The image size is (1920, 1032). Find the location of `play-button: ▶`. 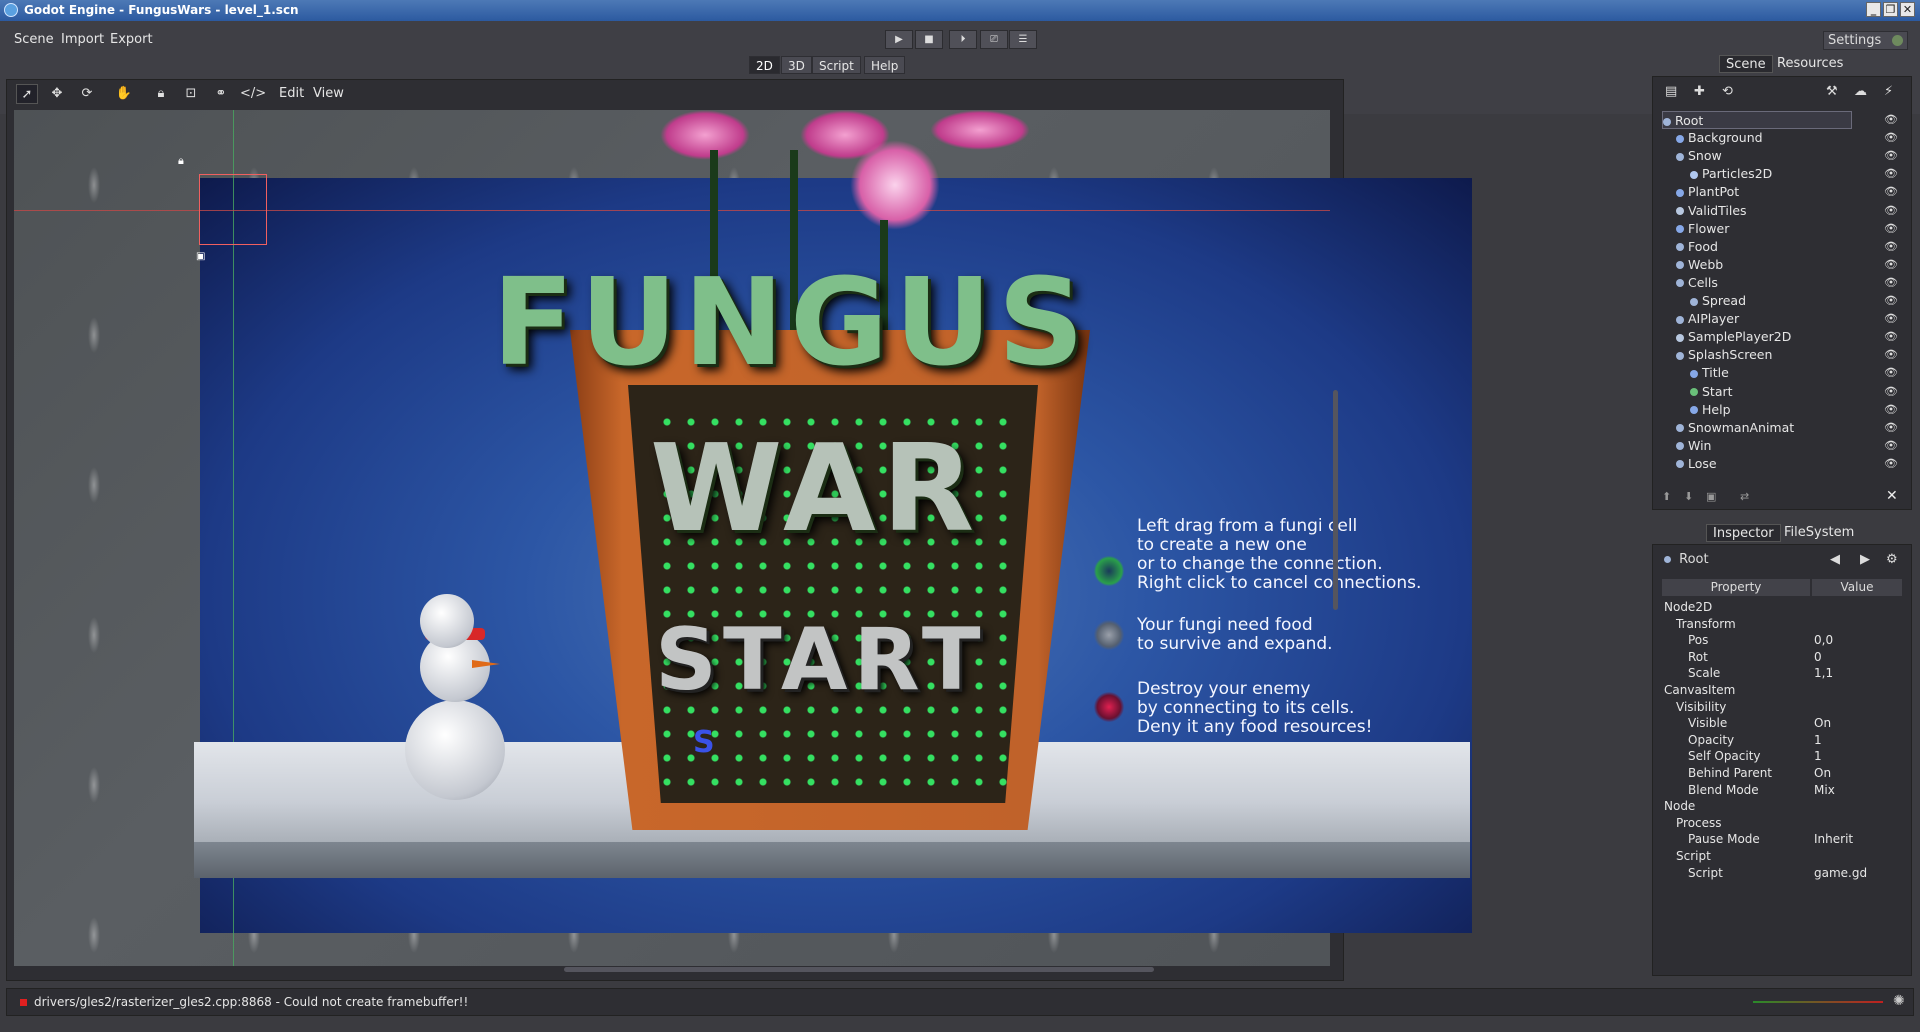

play-button: ▶ is located at coordinates (899, 39).